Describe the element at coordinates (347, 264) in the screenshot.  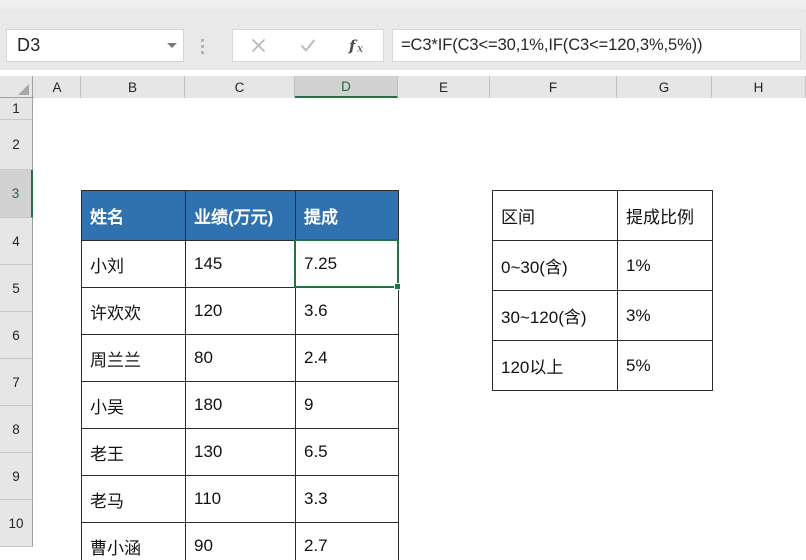
I see `cell-commission: 7.25` at that location.